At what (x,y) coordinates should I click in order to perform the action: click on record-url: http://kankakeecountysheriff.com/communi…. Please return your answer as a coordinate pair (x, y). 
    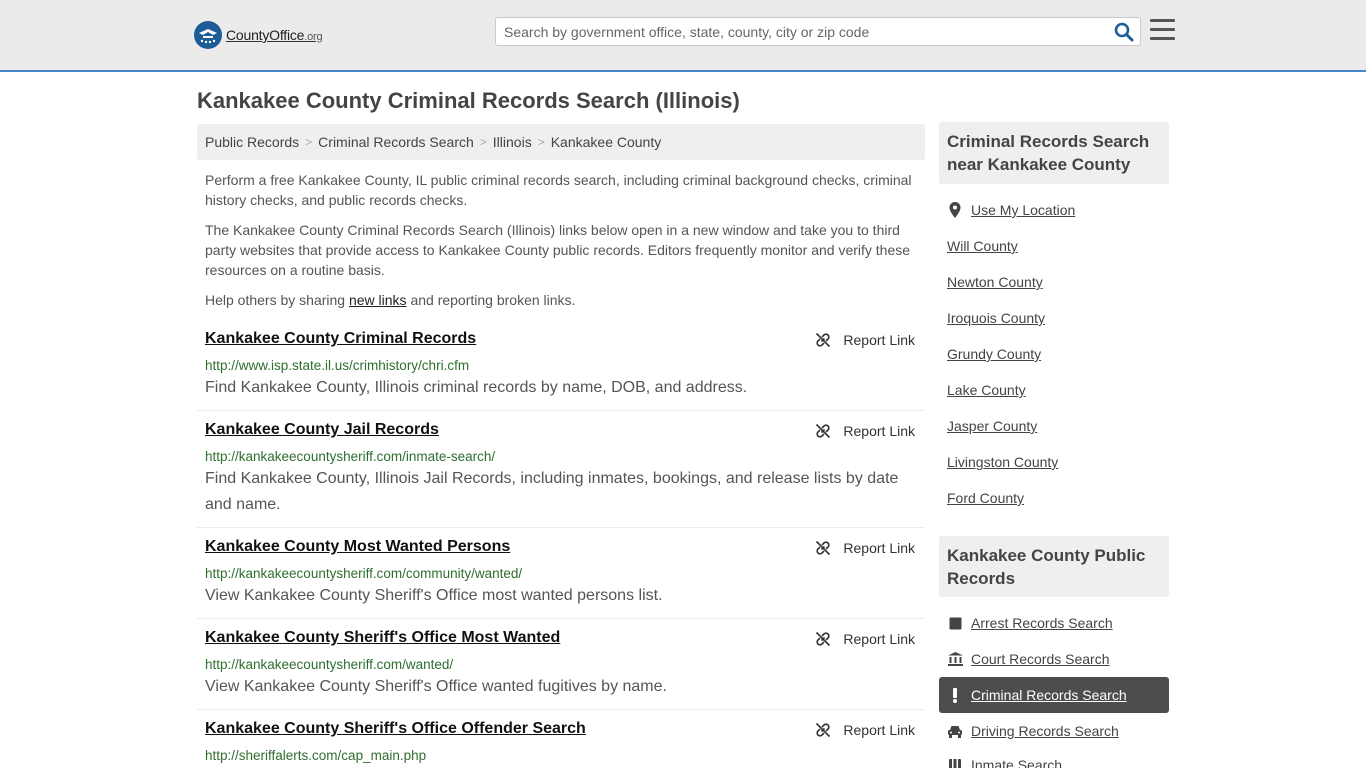
    Looking at the image, I should click on (364, 573).